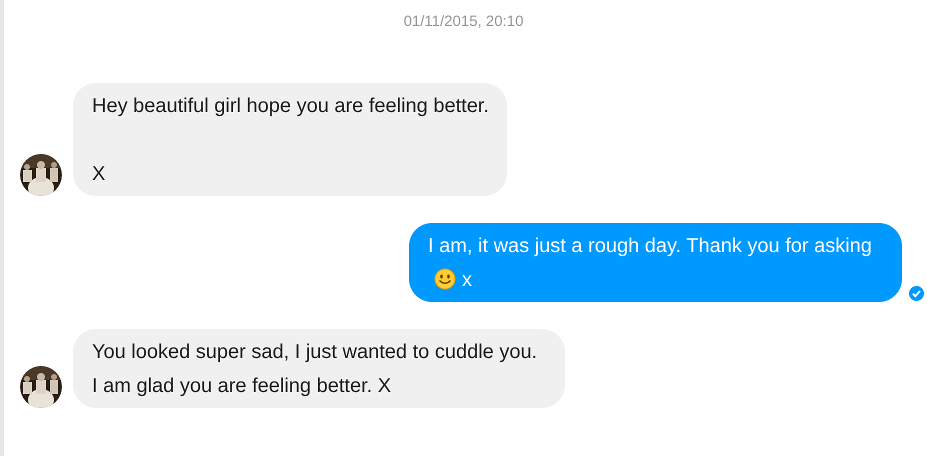 The height and width of the screenshot is (456, 927). What do you see at coordinates (467, 280) in the screenshot?
I see `message-text: x` at bounding box center [467, 280].